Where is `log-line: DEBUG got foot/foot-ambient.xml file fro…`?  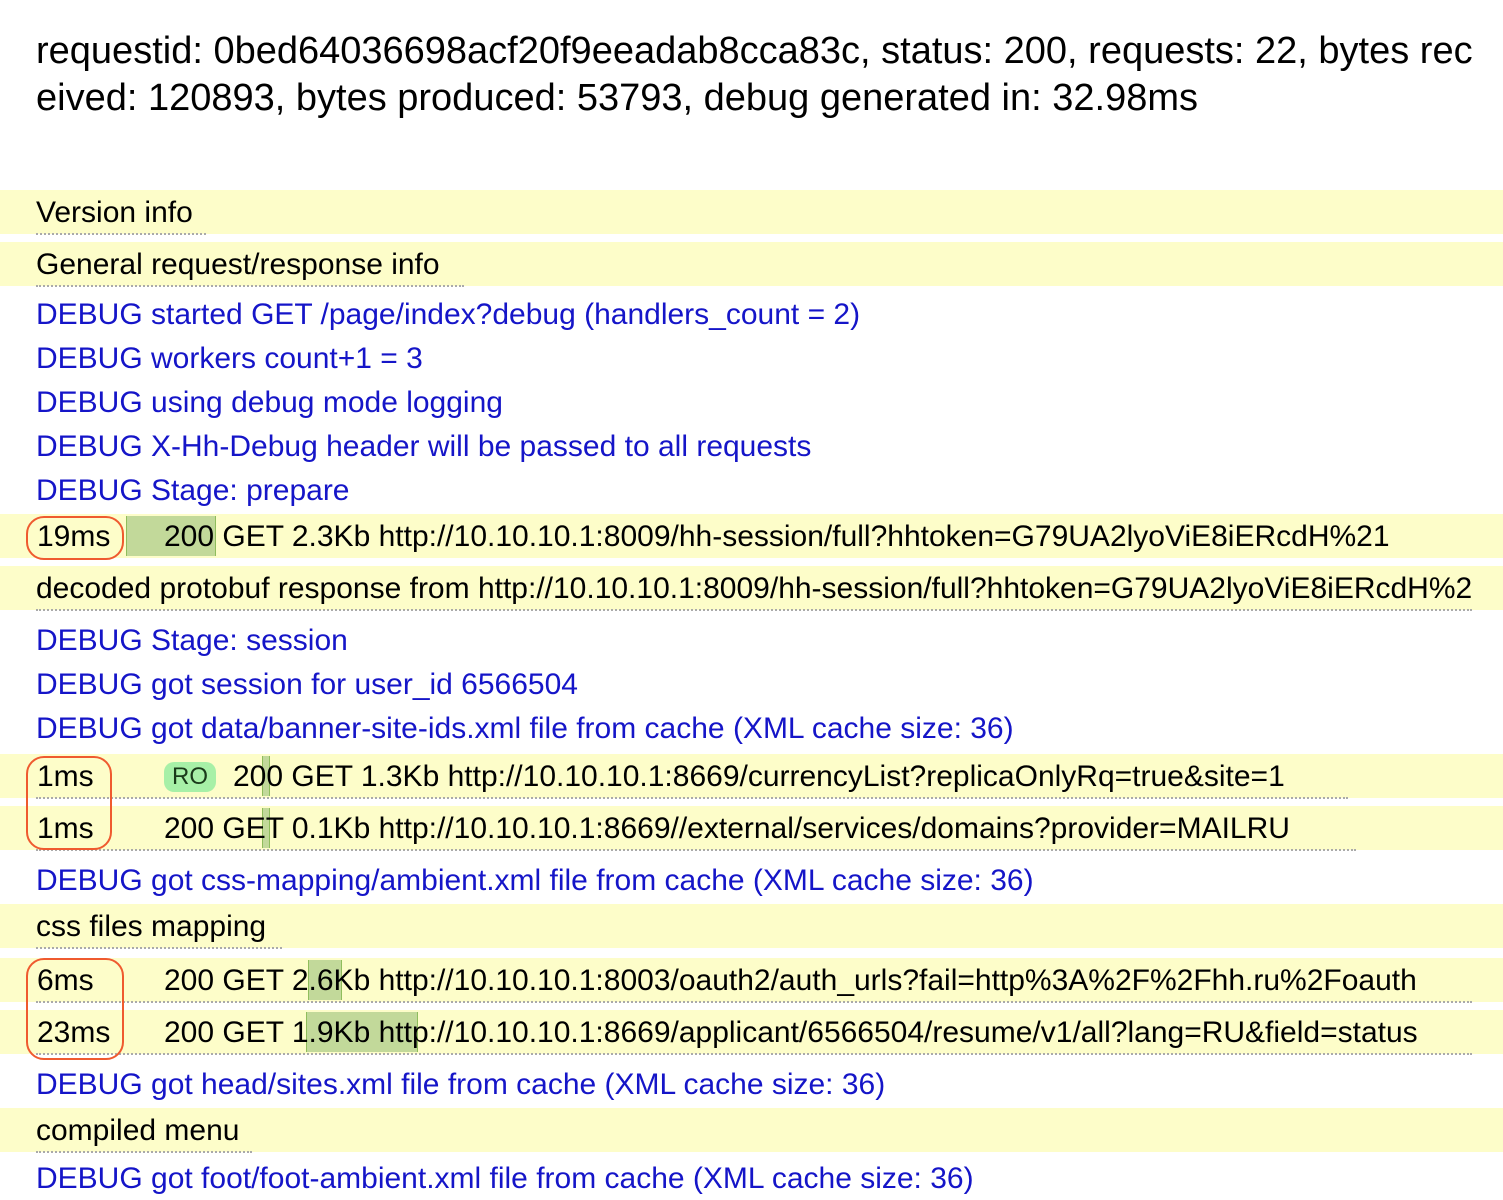 log-line: DEBUG got foot/foot-ambient.xml file fro… is located at coordinates (505, 1178).